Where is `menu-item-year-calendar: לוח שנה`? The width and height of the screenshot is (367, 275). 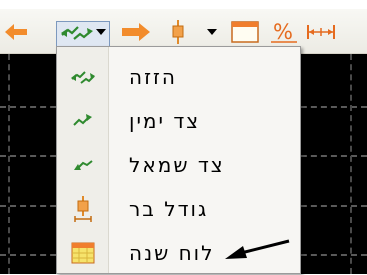 menu-item-year-calendar: לוח שנה is located at coordinates (179, 253).